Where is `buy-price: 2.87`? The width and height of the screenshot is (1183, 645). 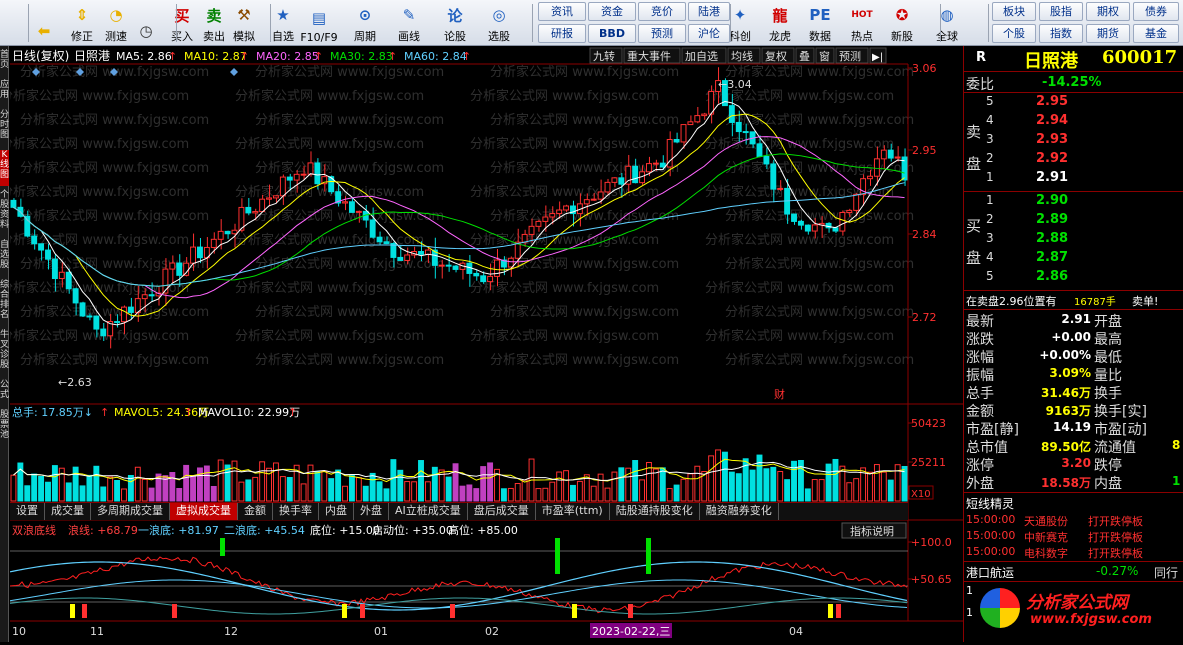
buy-price: 2.87 is located at coordinates (1052, 257).